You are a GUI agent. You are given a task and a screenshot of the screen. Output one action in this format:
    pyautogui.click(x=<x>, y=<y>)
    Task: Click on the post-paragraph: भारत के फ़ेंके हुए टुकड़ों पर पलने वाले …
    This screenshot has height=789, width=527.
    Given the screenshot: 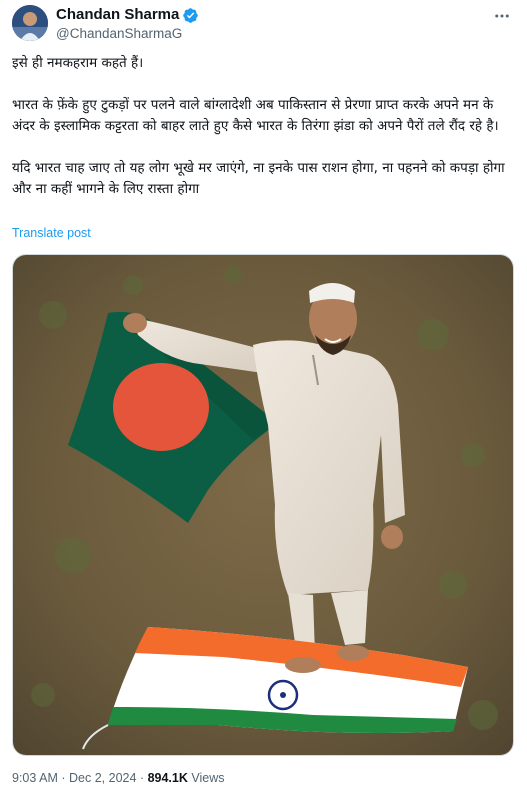 What is the action you would take?
    pyautogui.click(x=255, y=115)
    